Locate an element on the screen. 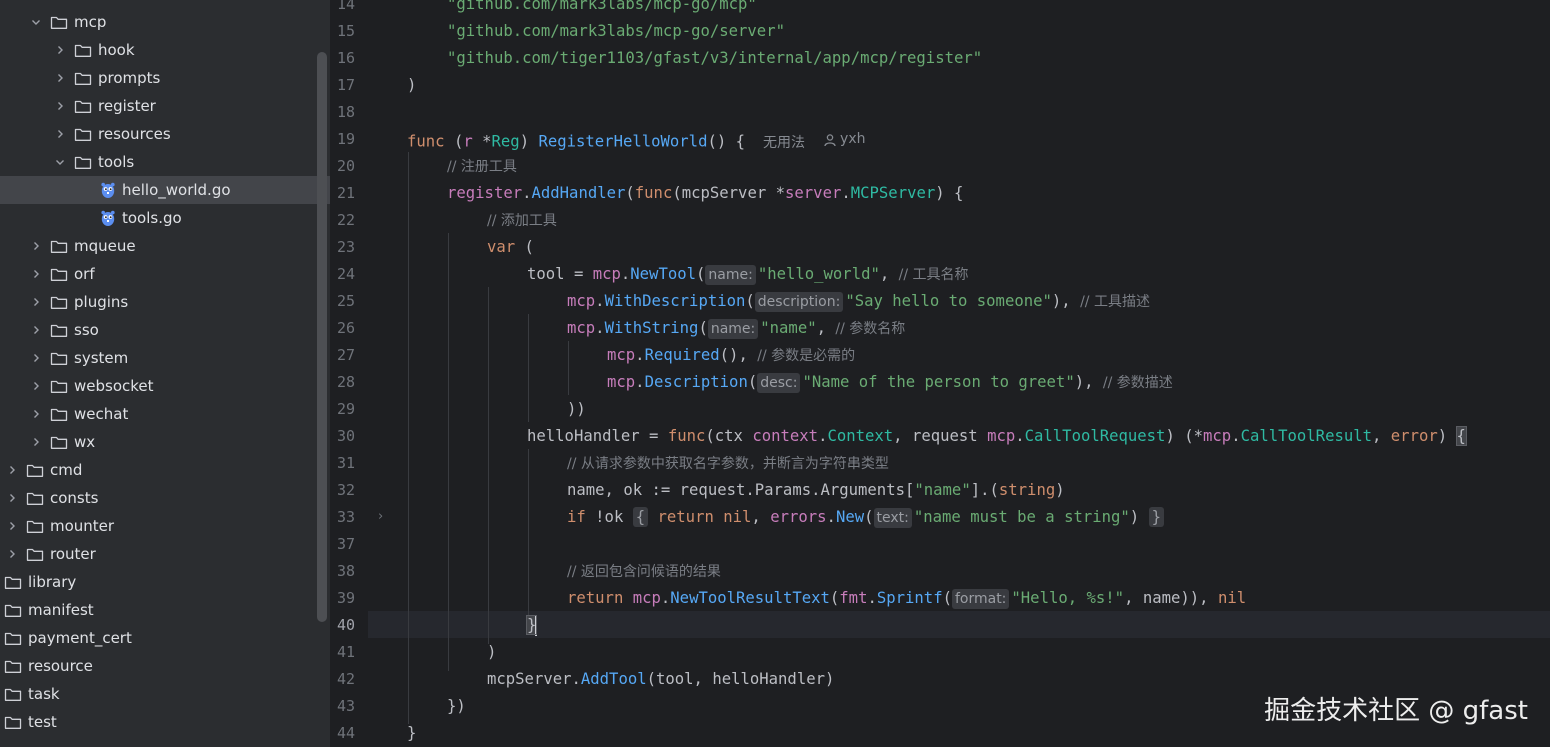  import-mcp: "github.com/mark3labs/mcp-go/mcp" is located at coordinates (602, 6).